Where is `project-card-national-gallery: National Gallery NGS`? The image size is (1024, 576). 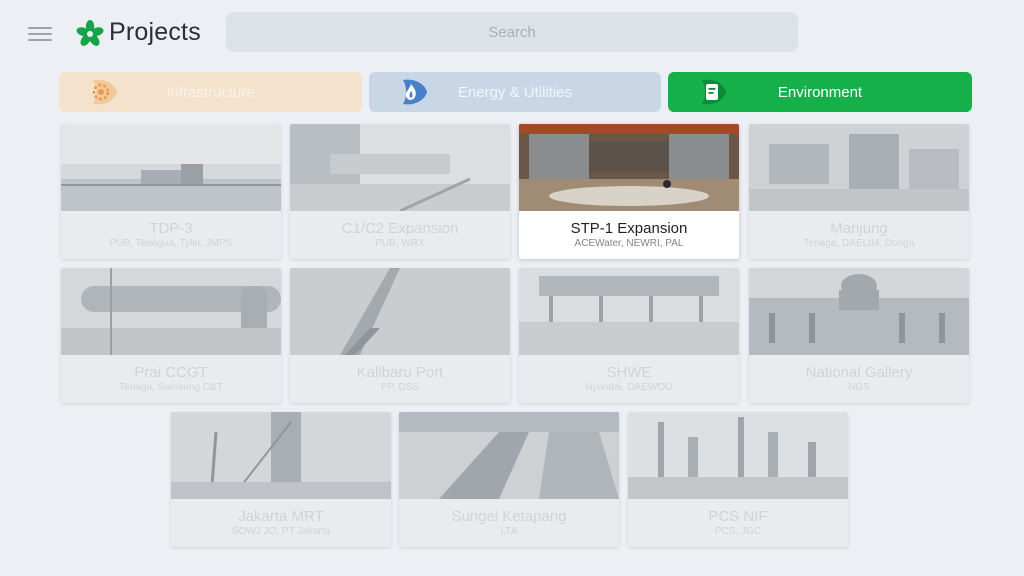 project-card-national-gallery: National Gallery NGS is located at coordinates (859, 335).